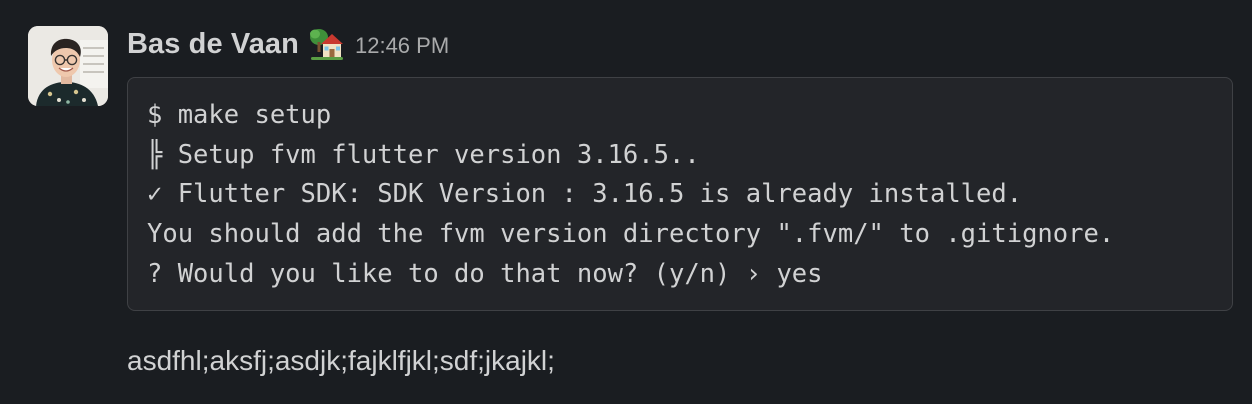 This screenshot has width=1252, height=404. What do you see at coordinates (327, 44) in the screenshot?
I see `house-with-garden-icon` at bounding box center [327, 44].